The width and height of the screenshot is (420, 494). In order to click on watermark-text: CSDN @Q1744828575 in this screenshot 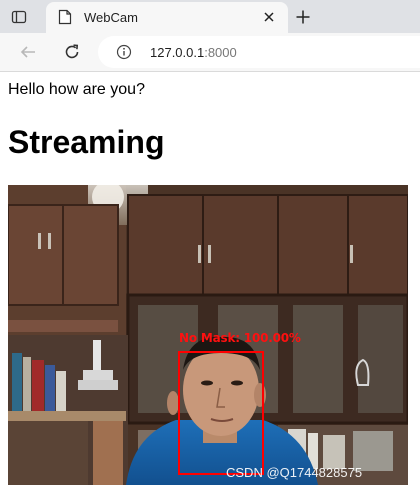, I will do `click(294, 472)`.